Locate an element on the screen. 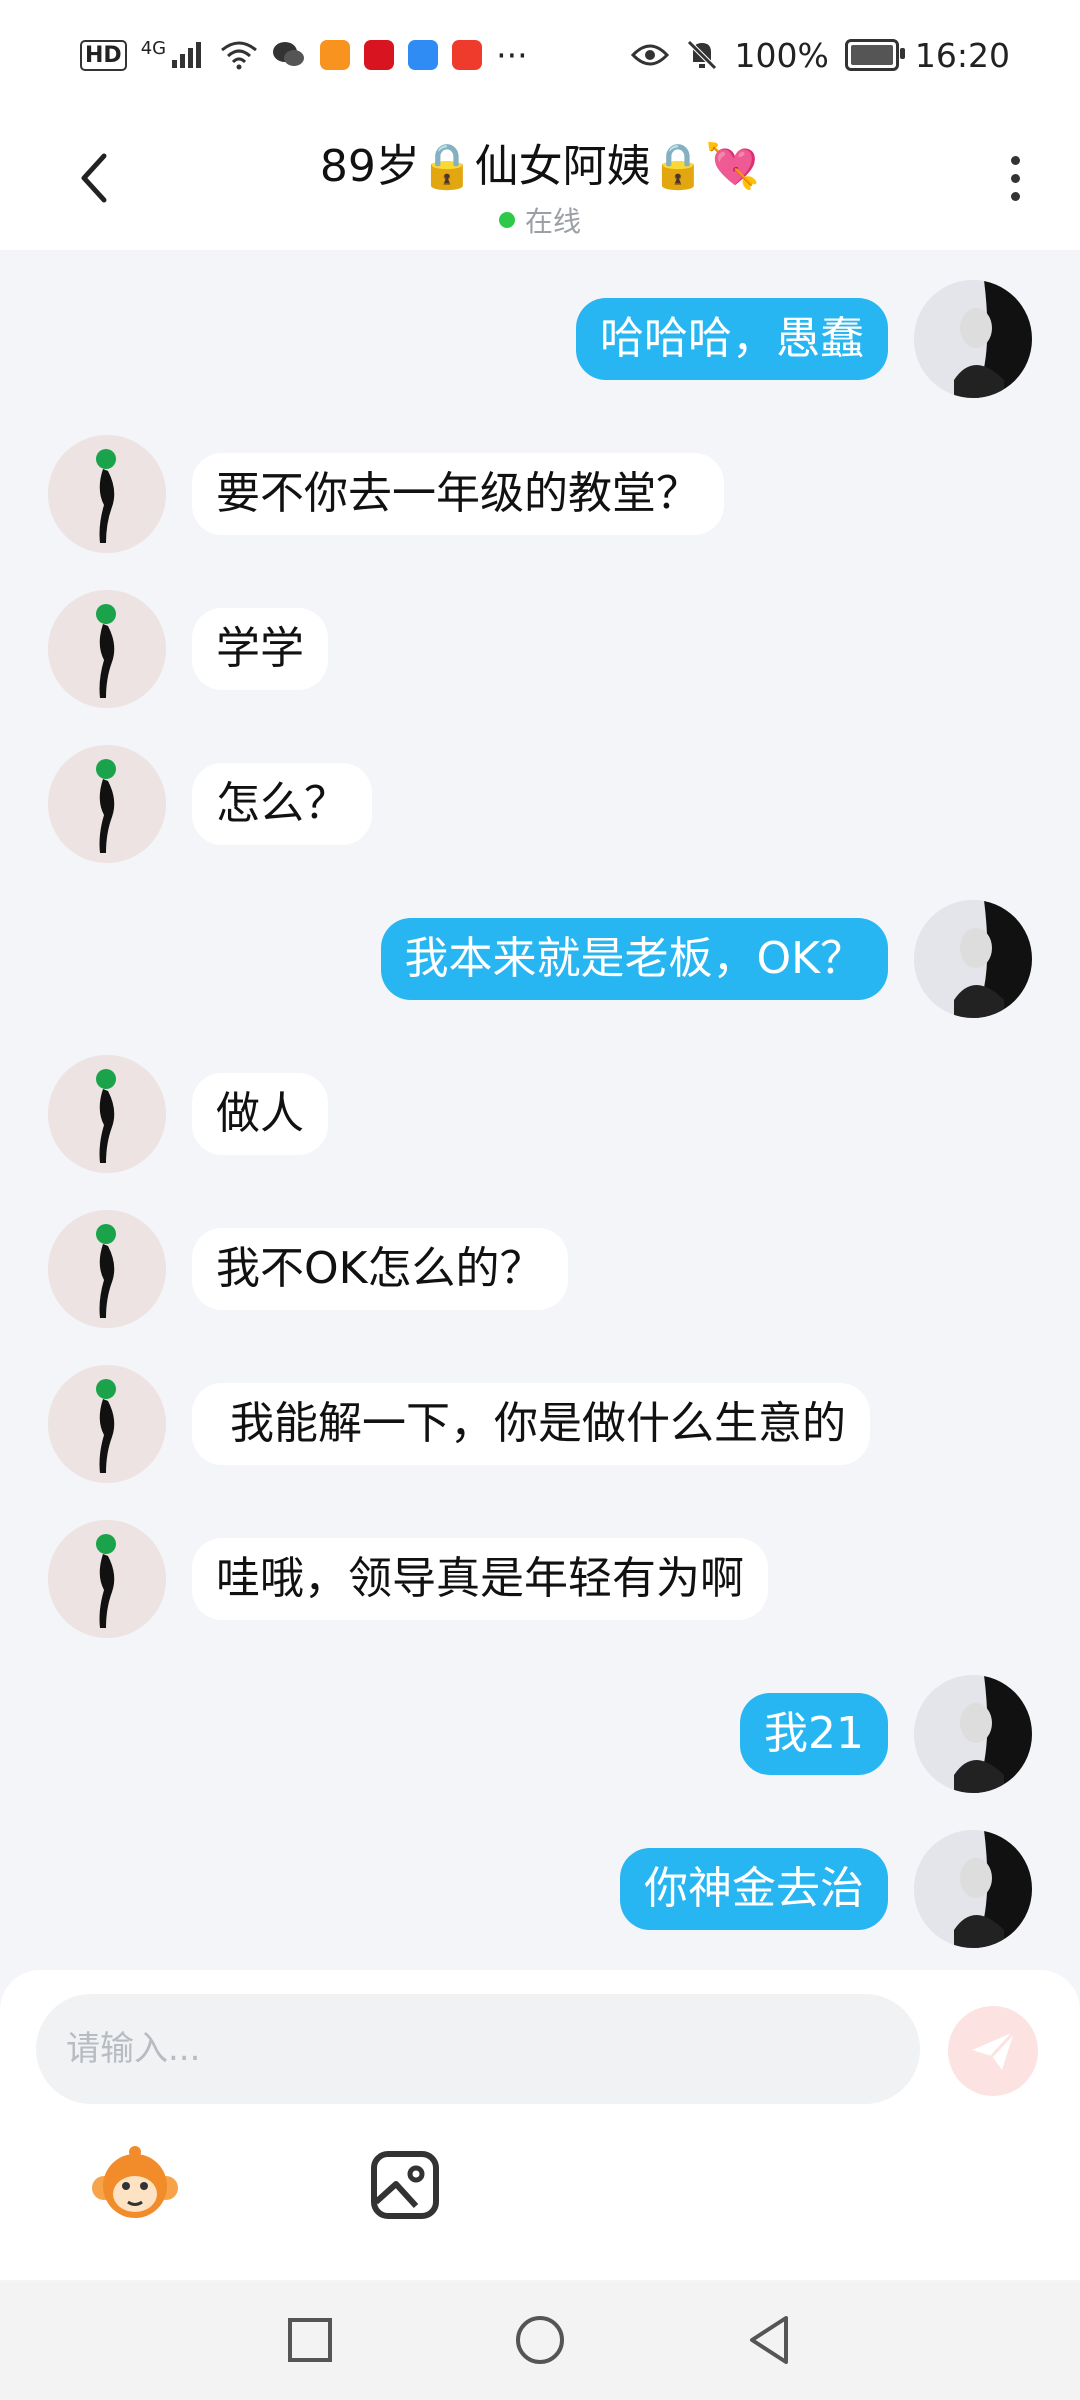  triangle-back-icon is located at coordinates (769, 2340).